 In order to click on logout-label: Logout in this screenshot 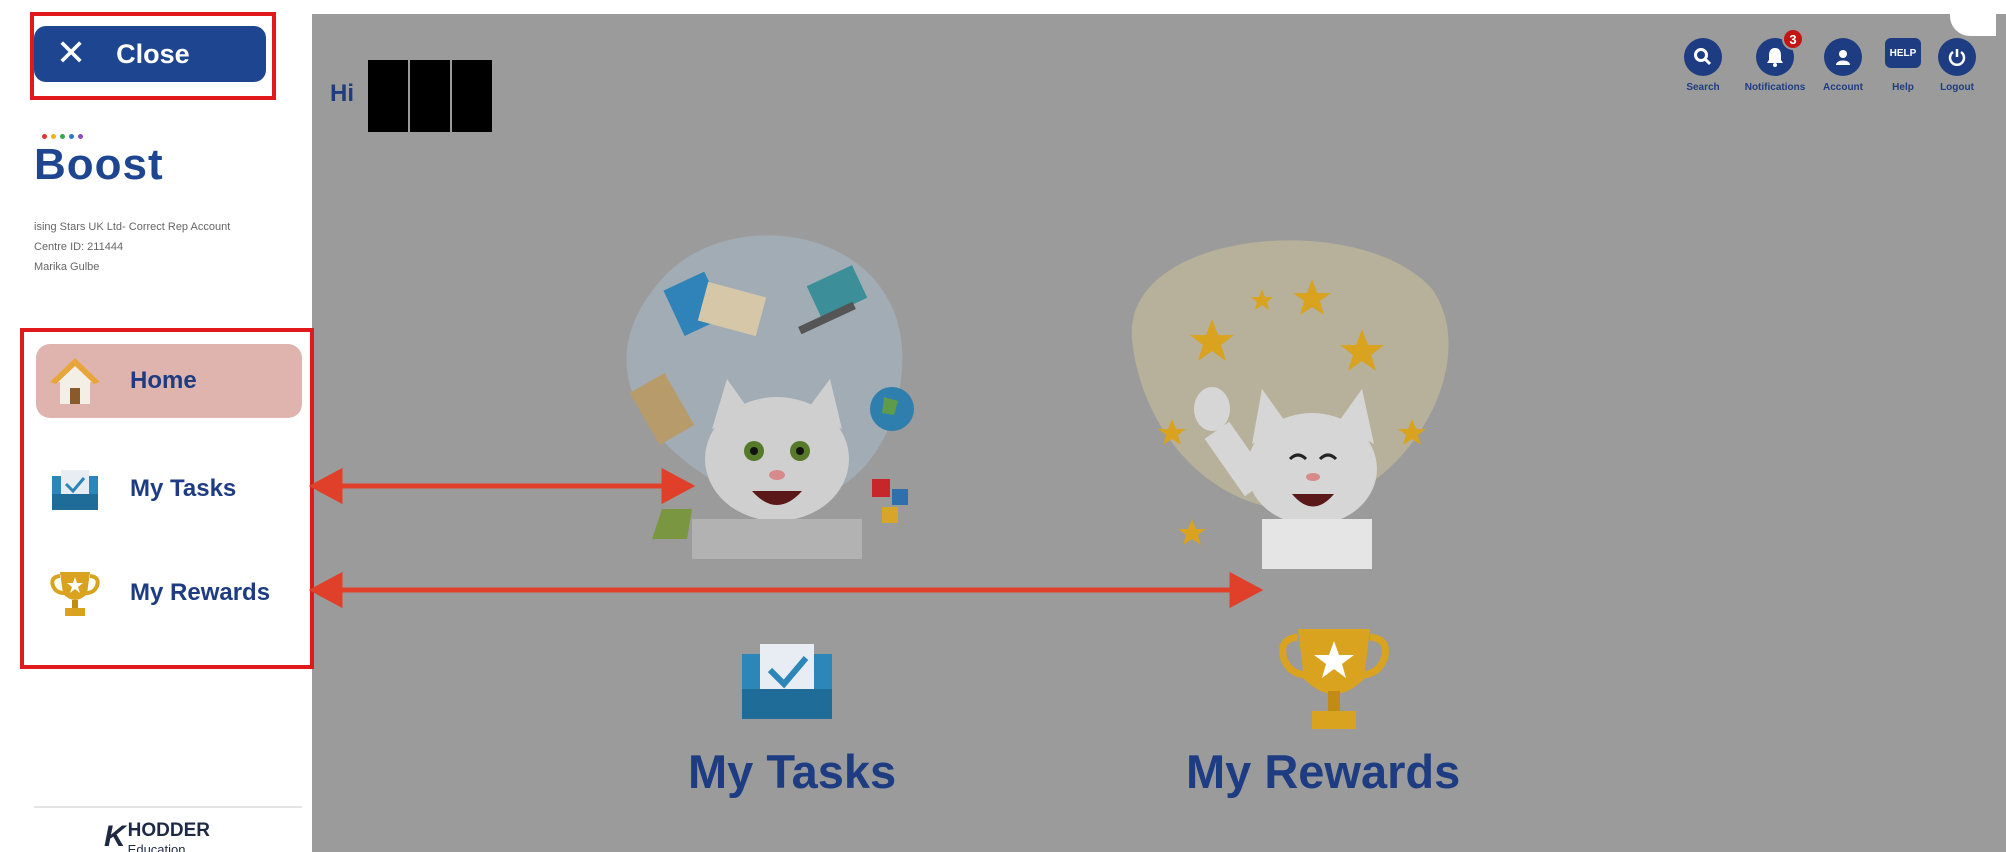, I will do `click(1957, 87)`.